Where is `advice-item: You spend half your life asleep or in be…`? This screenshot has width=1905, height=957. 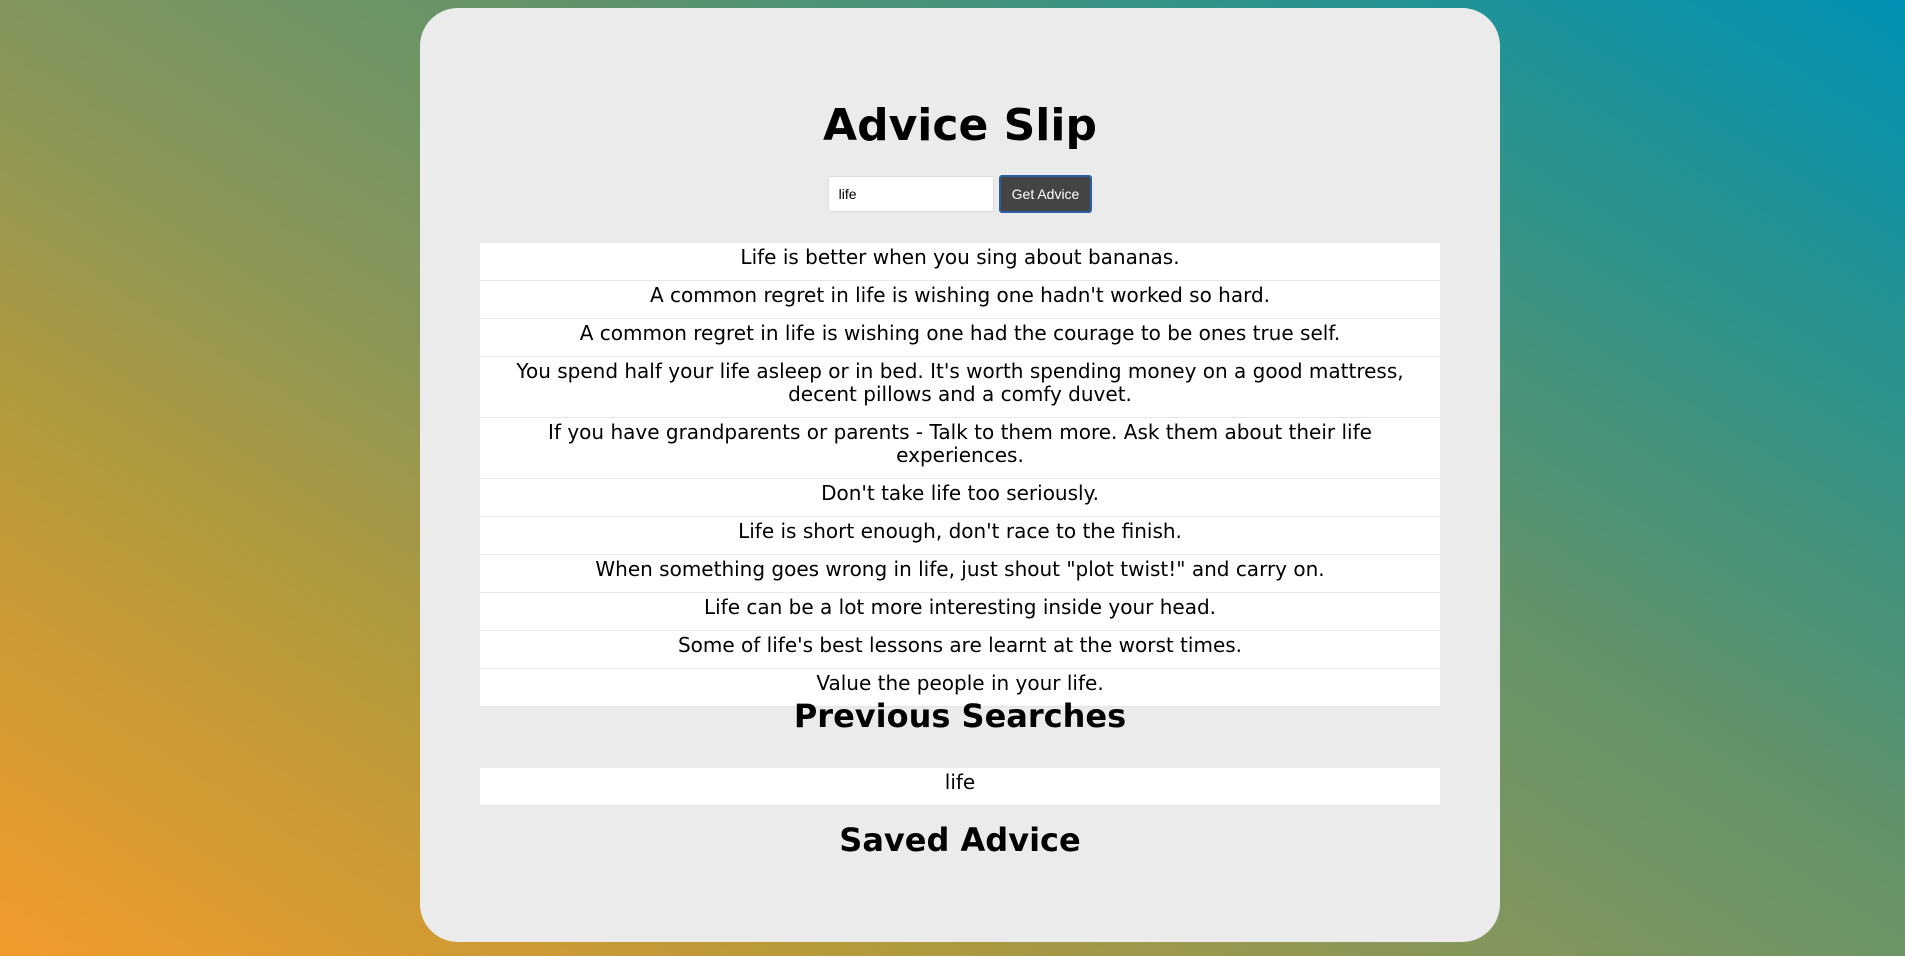 advice-item: You spend half your life asleep or in be… is located at coordinates (960, 387).